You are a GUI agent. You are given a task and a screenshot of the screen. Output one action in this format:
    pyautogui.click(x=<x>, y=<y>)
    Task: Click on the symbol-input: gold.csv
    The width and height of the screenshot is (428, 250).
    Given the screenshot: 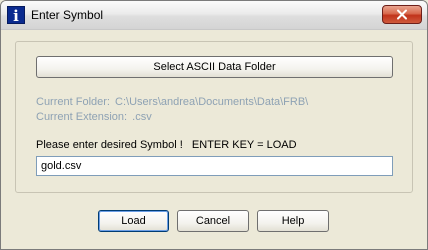 What is the action you would take?
    pyautogui.click(x=214, y=166)
    